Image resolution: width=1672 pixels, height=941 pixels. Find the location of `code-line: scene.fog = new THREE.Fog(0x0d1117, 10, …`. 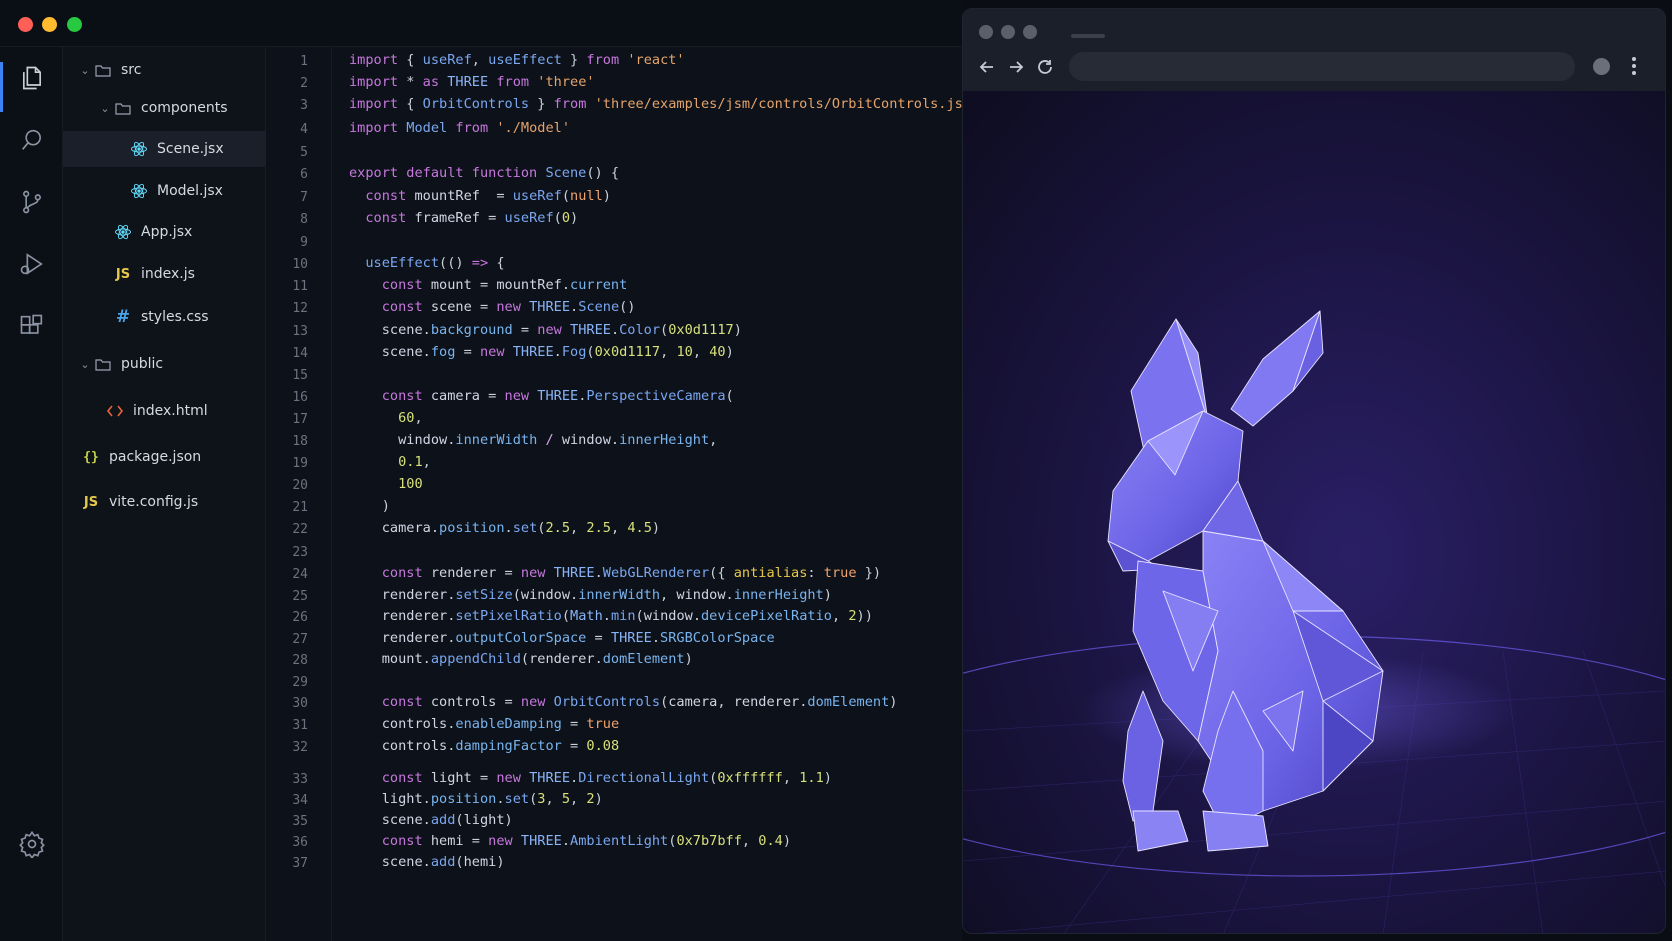

code-line: scene.fog = new THREE.Fog(0x0d1117, 10, … is located at coordinates (541, 352).